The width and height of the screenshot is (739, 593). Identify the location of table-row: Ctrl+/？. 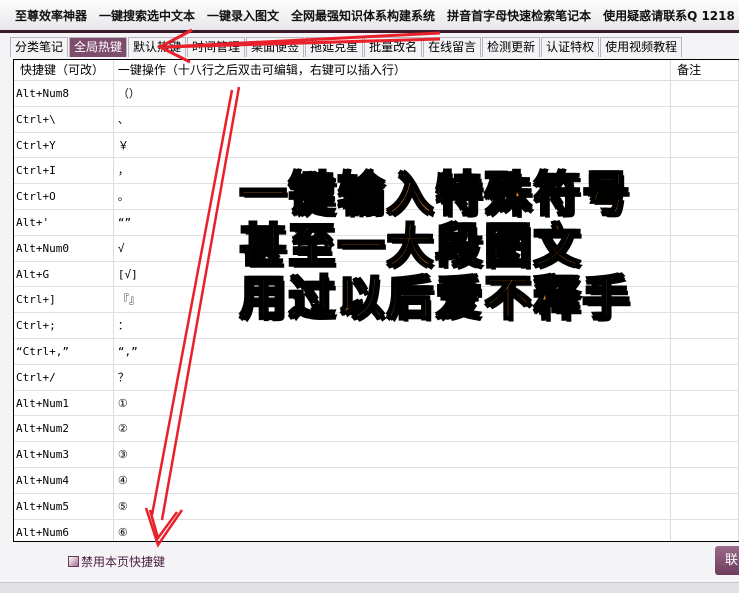
(376, 377).